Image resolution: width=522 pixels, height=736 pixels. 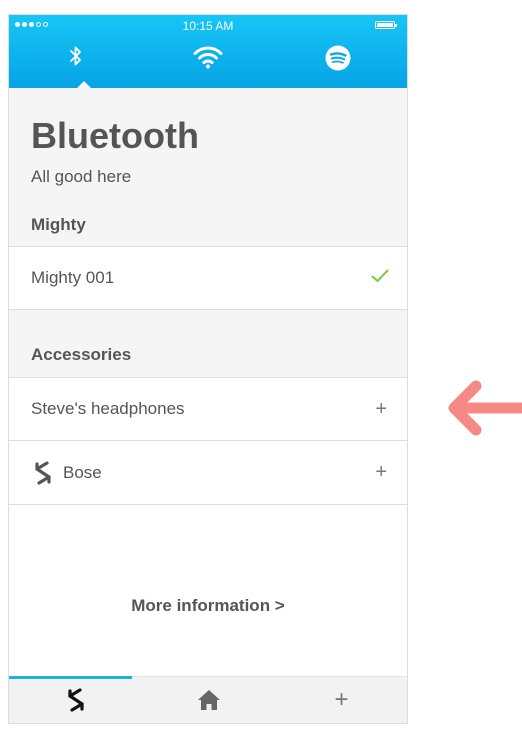 I want to click on tab-home, so click(x=208, y=700).